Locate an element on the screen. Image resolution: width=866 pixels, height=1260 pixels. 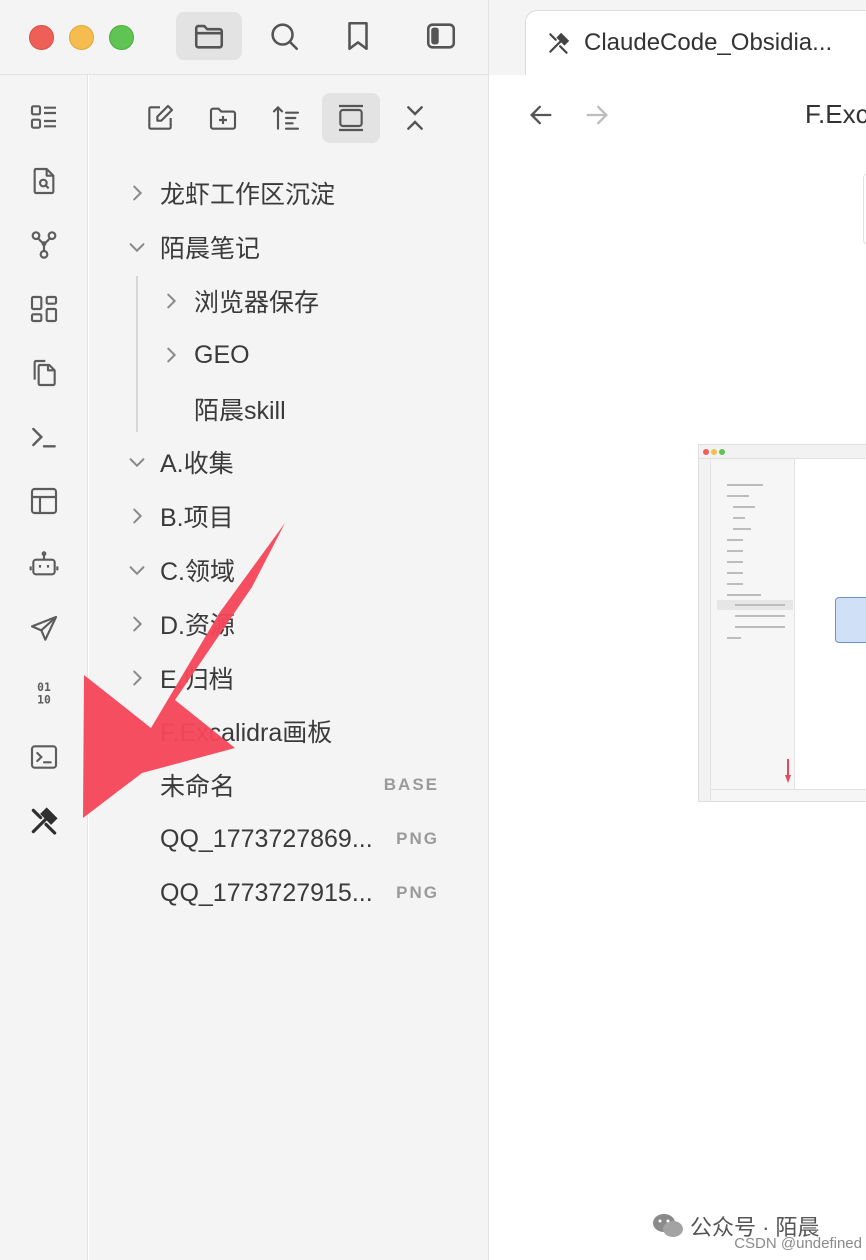
new-folder-icon is located at coordinates (223, 118).